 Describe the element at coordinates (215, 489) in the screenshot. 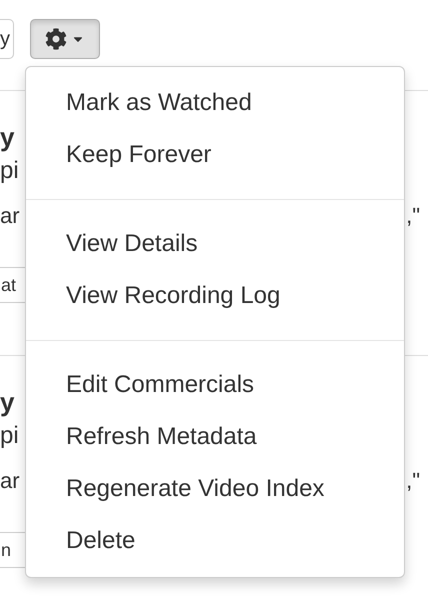

I see `menu-item: Regenerate Video Index` at that location.